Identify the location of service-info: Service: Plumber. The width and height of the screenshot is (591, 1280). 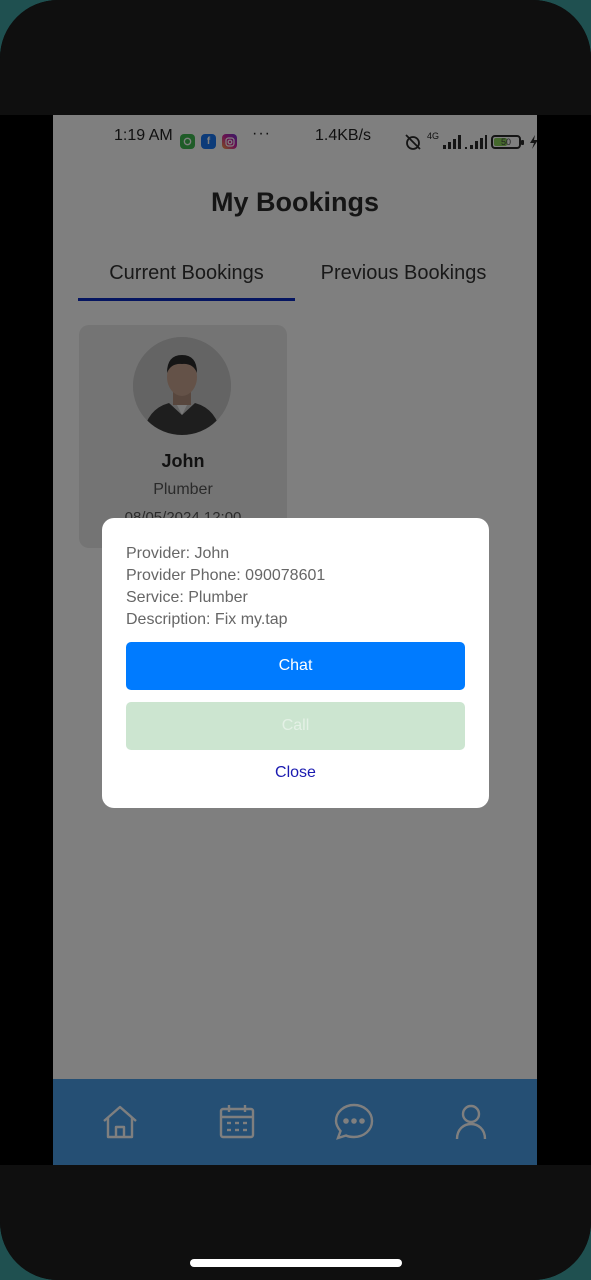
(187, 597).